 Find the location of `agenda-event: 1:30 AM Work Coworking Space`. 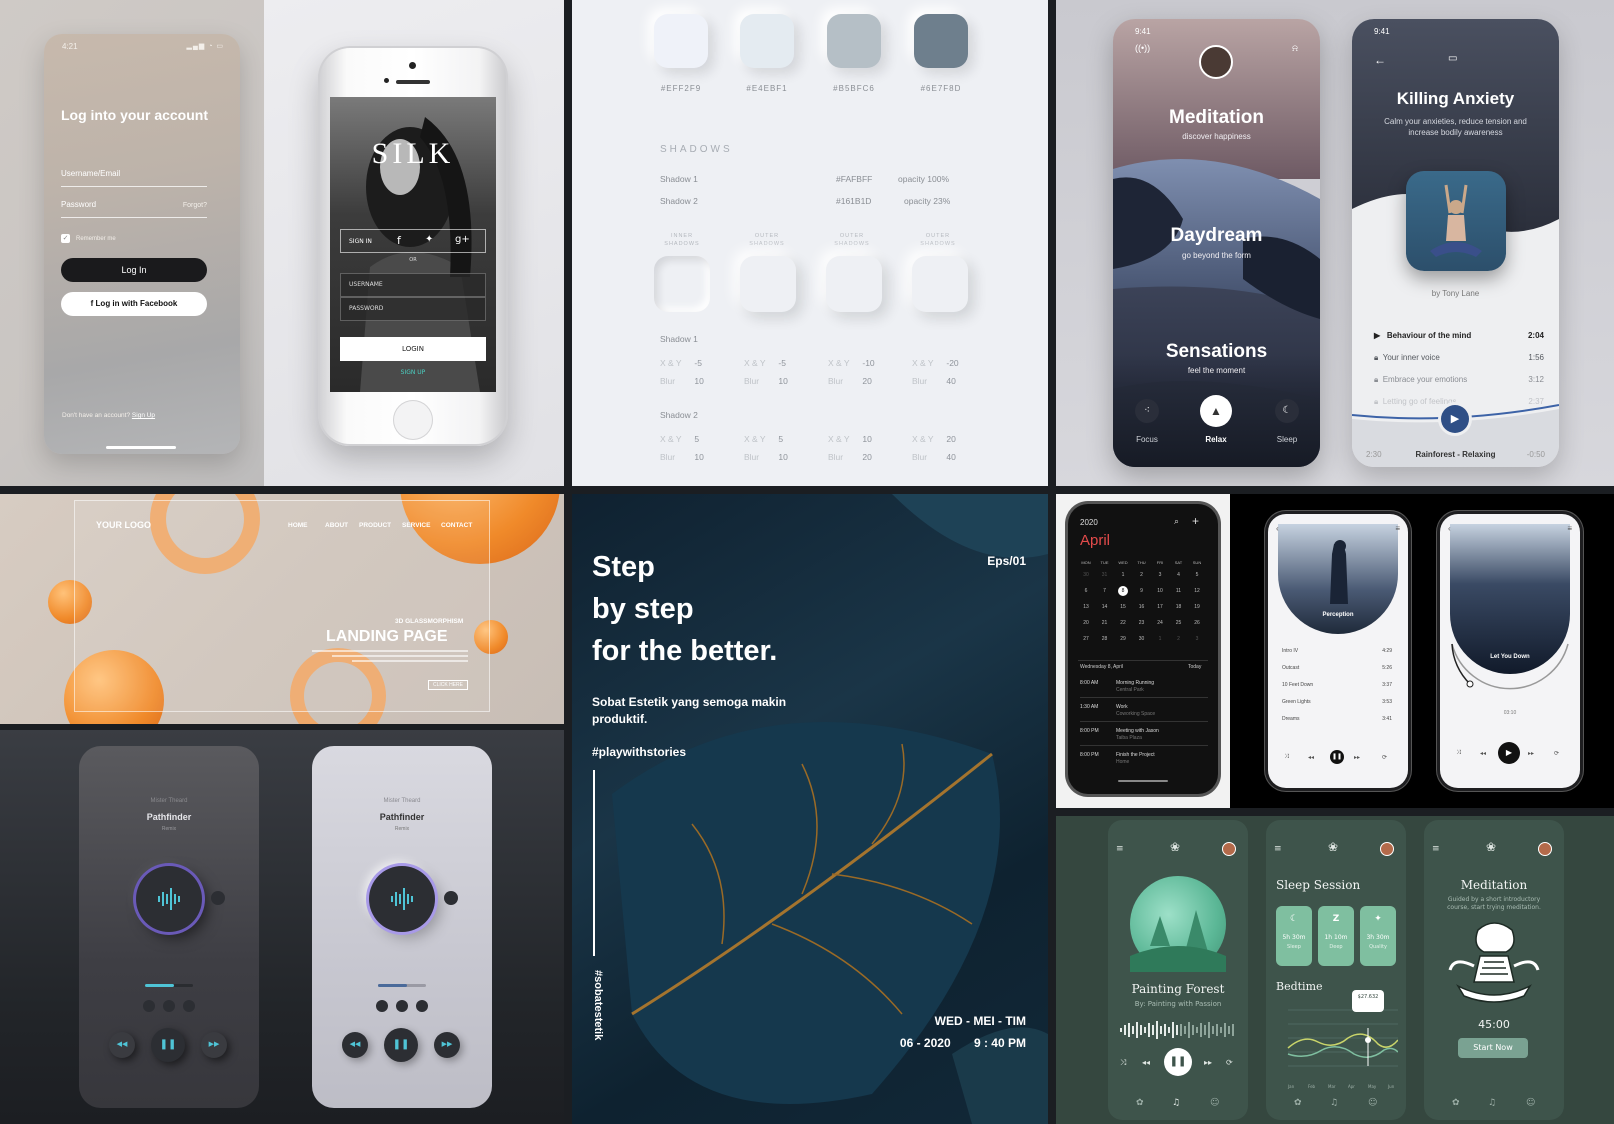

agenda-event: 1:30 AM Work Coworking Space is located at coordinates (1144, 711).